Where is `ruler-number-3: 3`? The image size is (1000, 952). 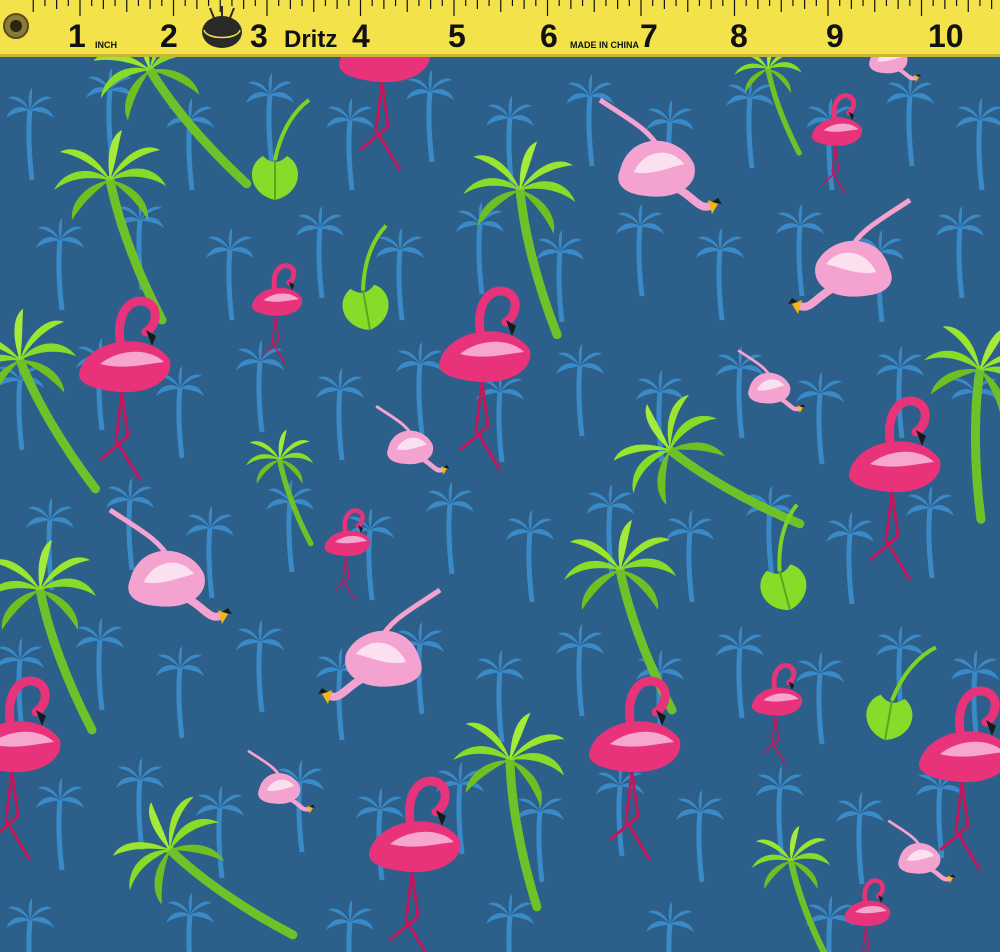
ruler-number-3: 3 is located at coordinates (259, 36).